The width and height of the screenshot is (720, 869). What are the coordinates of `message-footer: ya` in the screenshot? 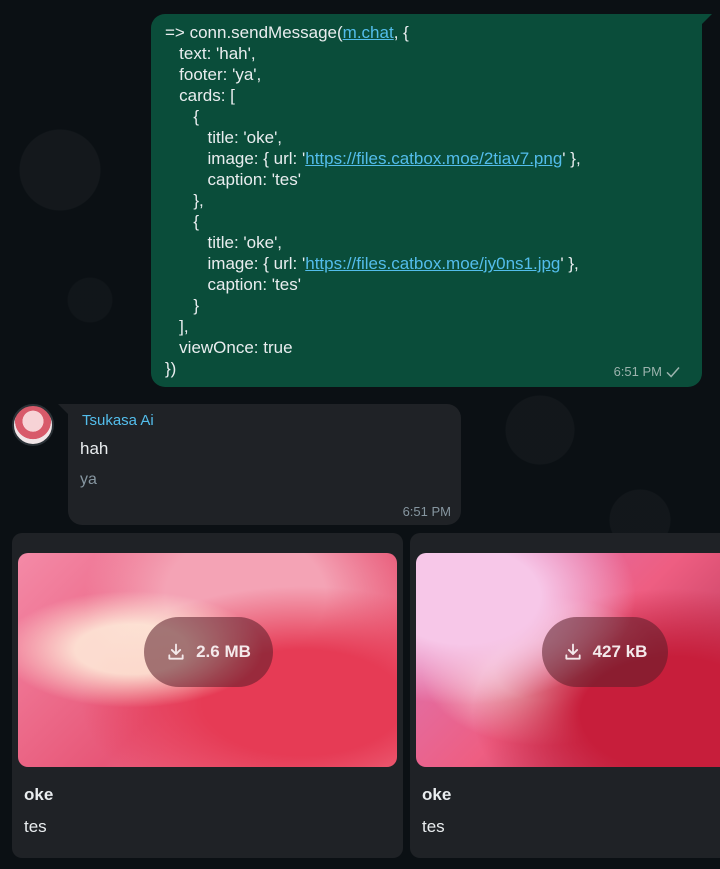 It's located at (88, 479).